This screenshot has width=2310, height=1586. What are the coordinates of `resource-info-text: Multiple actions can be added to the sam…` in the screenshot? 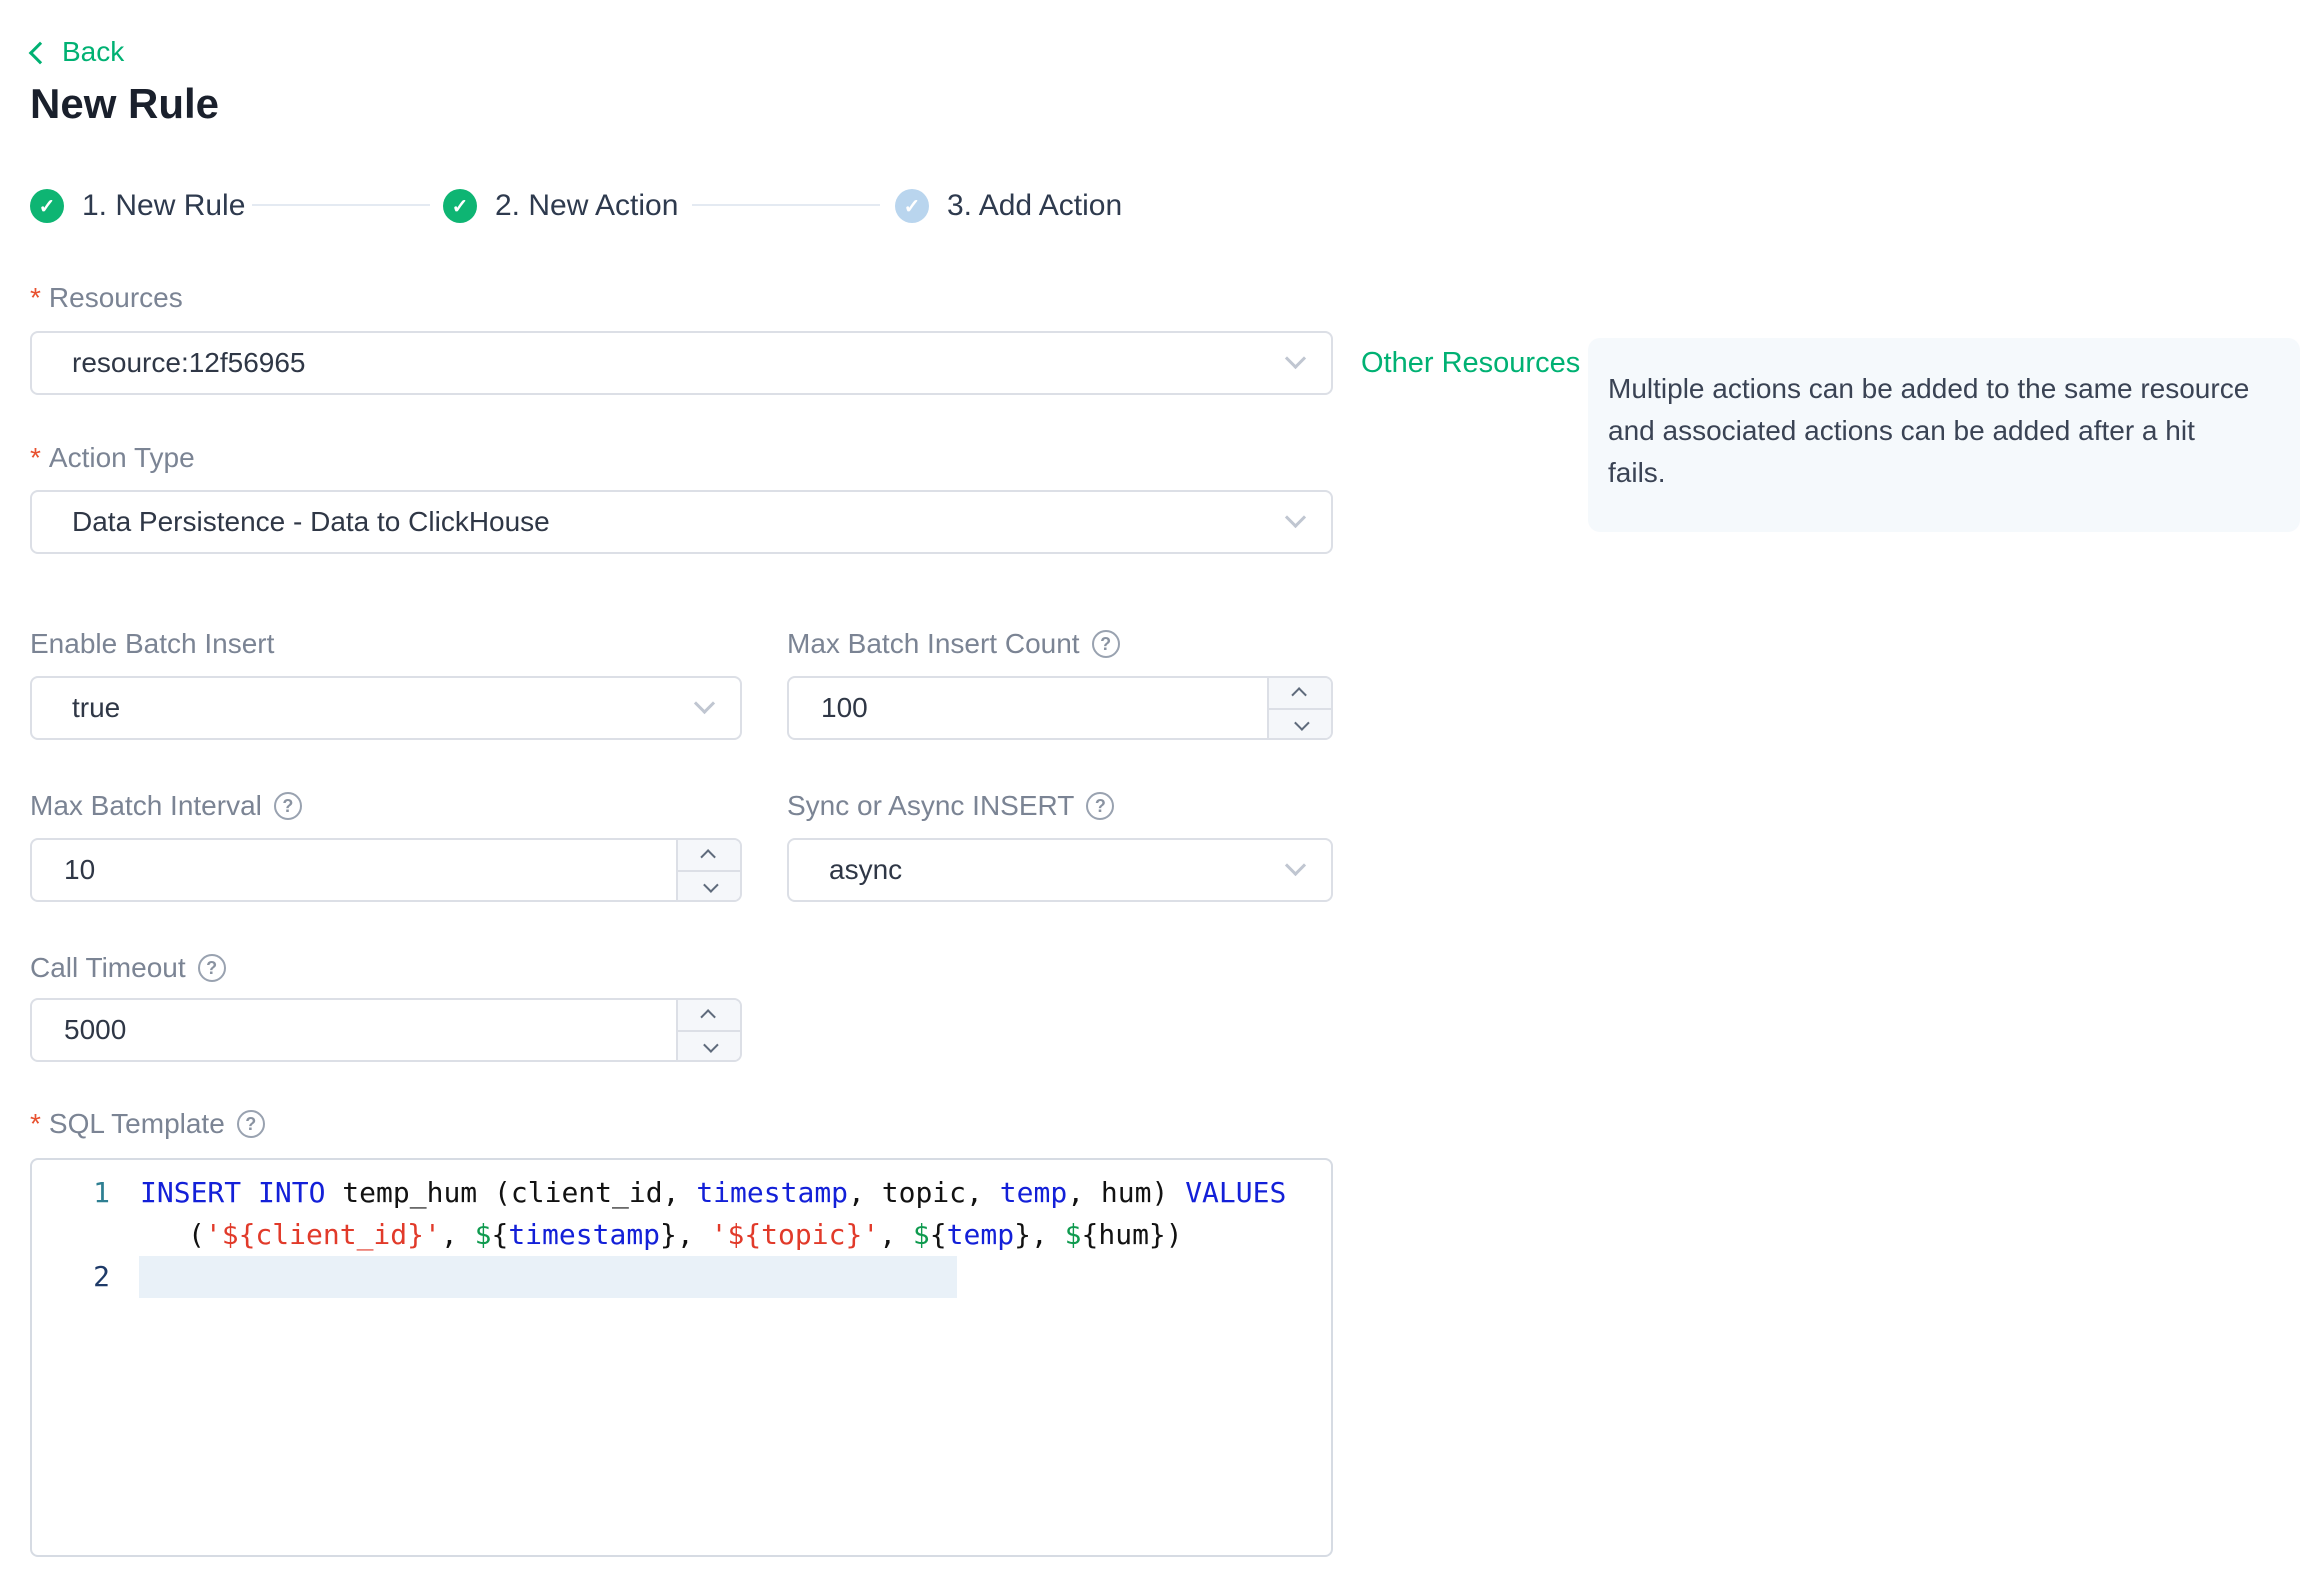 It's located at (1929, 430).